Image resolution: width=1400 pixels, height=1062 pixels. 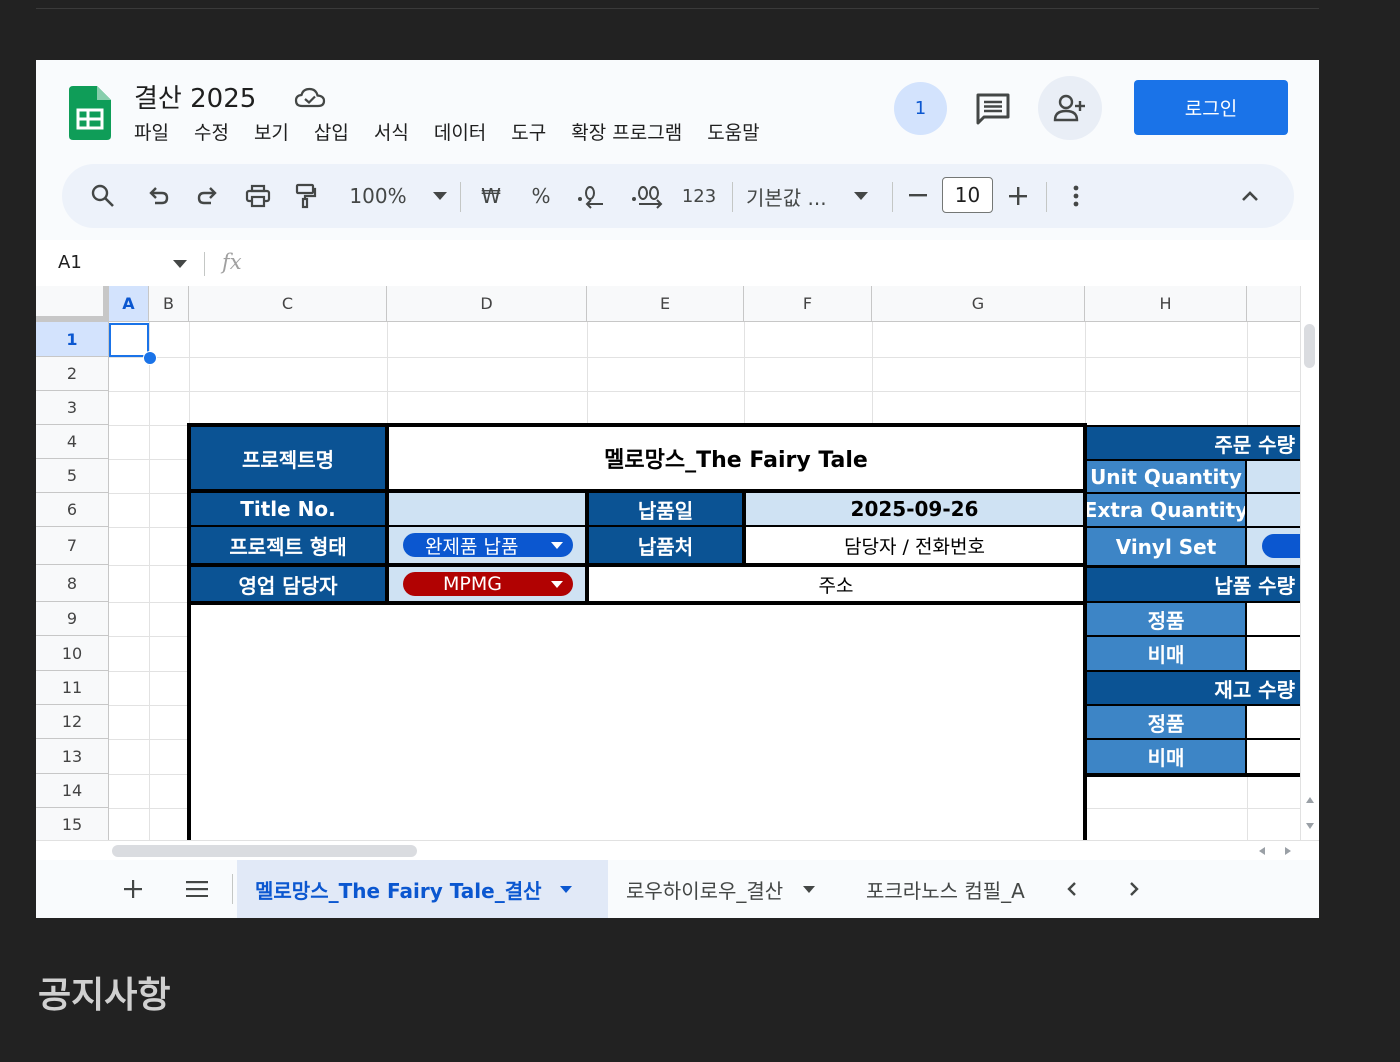 What do you see at coordinates (72, 756) in the screenshot?
I see `row-header-13: 13` at bounding box center [72, 756].